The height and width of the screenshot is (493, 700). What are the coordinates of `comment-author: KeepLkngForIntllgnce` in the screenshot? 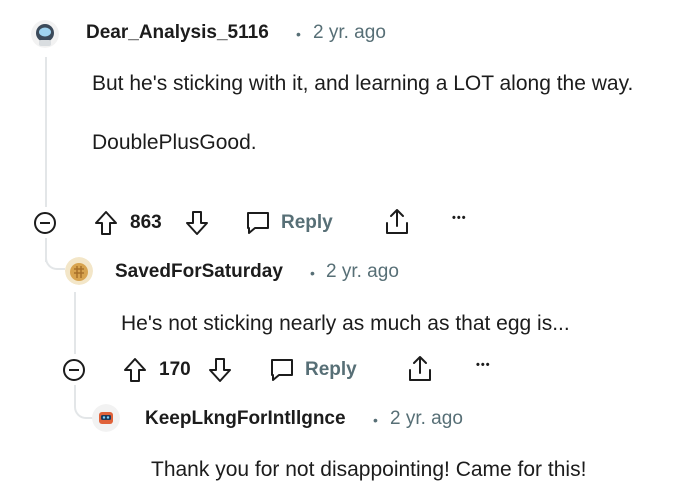 It's located at (245, 419).